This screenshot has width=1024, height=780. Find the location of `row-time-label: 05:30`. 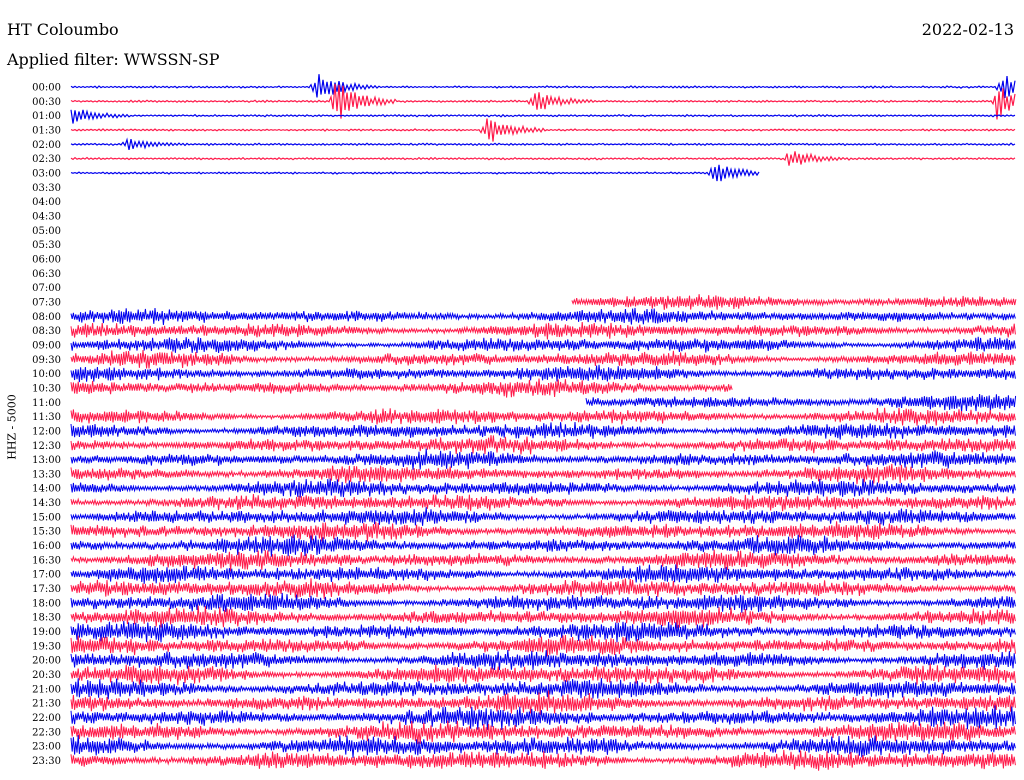

row-time-label: 05:30 is located at coordinates (46, 245).